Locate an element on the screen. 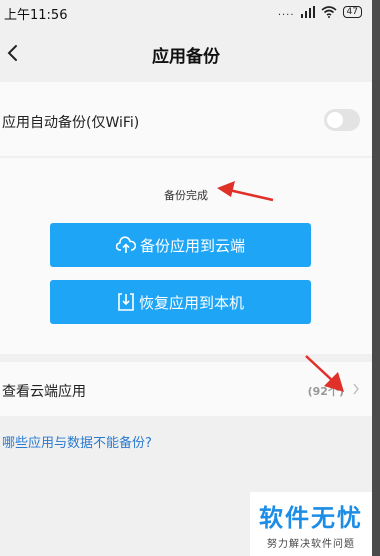 The height and width of the screenshot is (556, 380). restore-to-device-button: 恢复应用到本机 is located at coordinates (180, 302).